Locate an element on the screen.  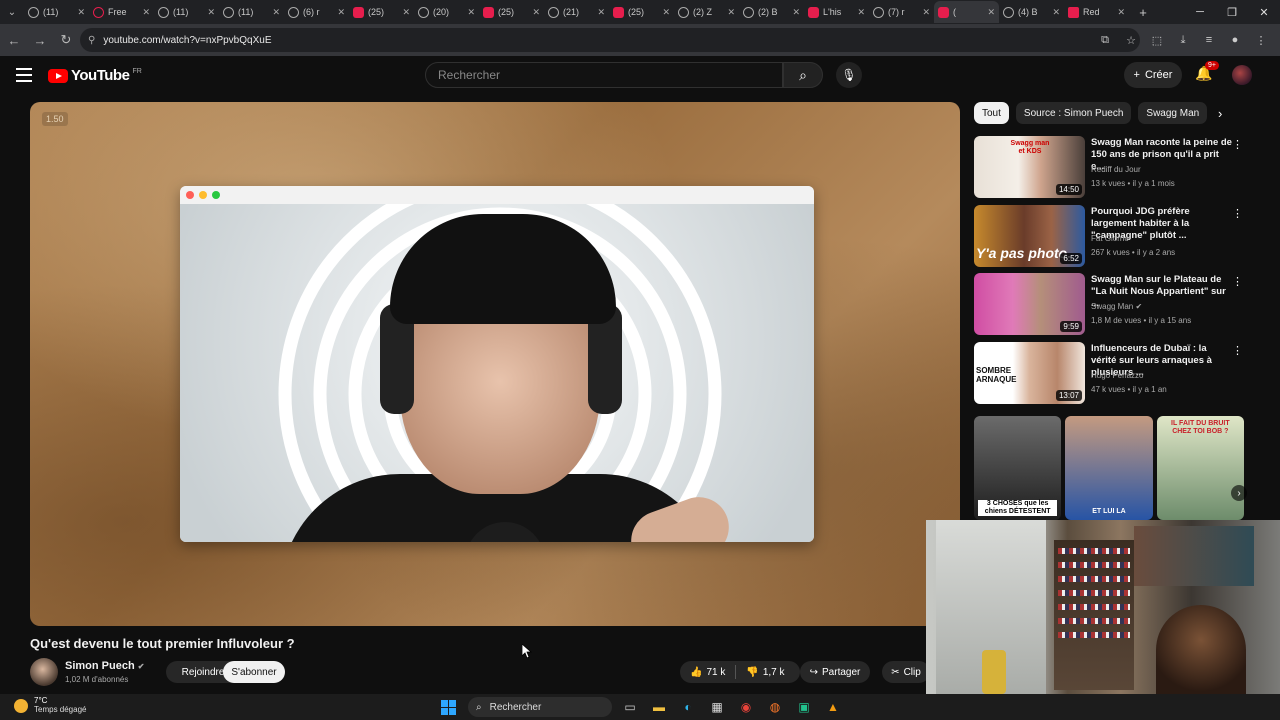
chip-swagg-man: Swagg Man is located at coordinates (1173, 113).